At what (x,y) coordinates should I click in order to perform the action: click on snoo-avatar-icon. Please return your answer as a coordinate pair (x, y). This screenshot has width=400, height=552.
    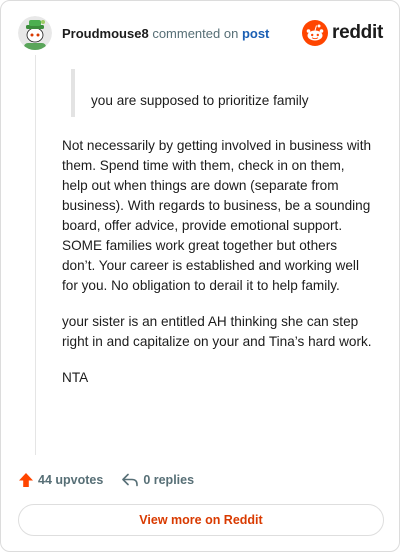
    Looking at the image, I should click on (35, 33).